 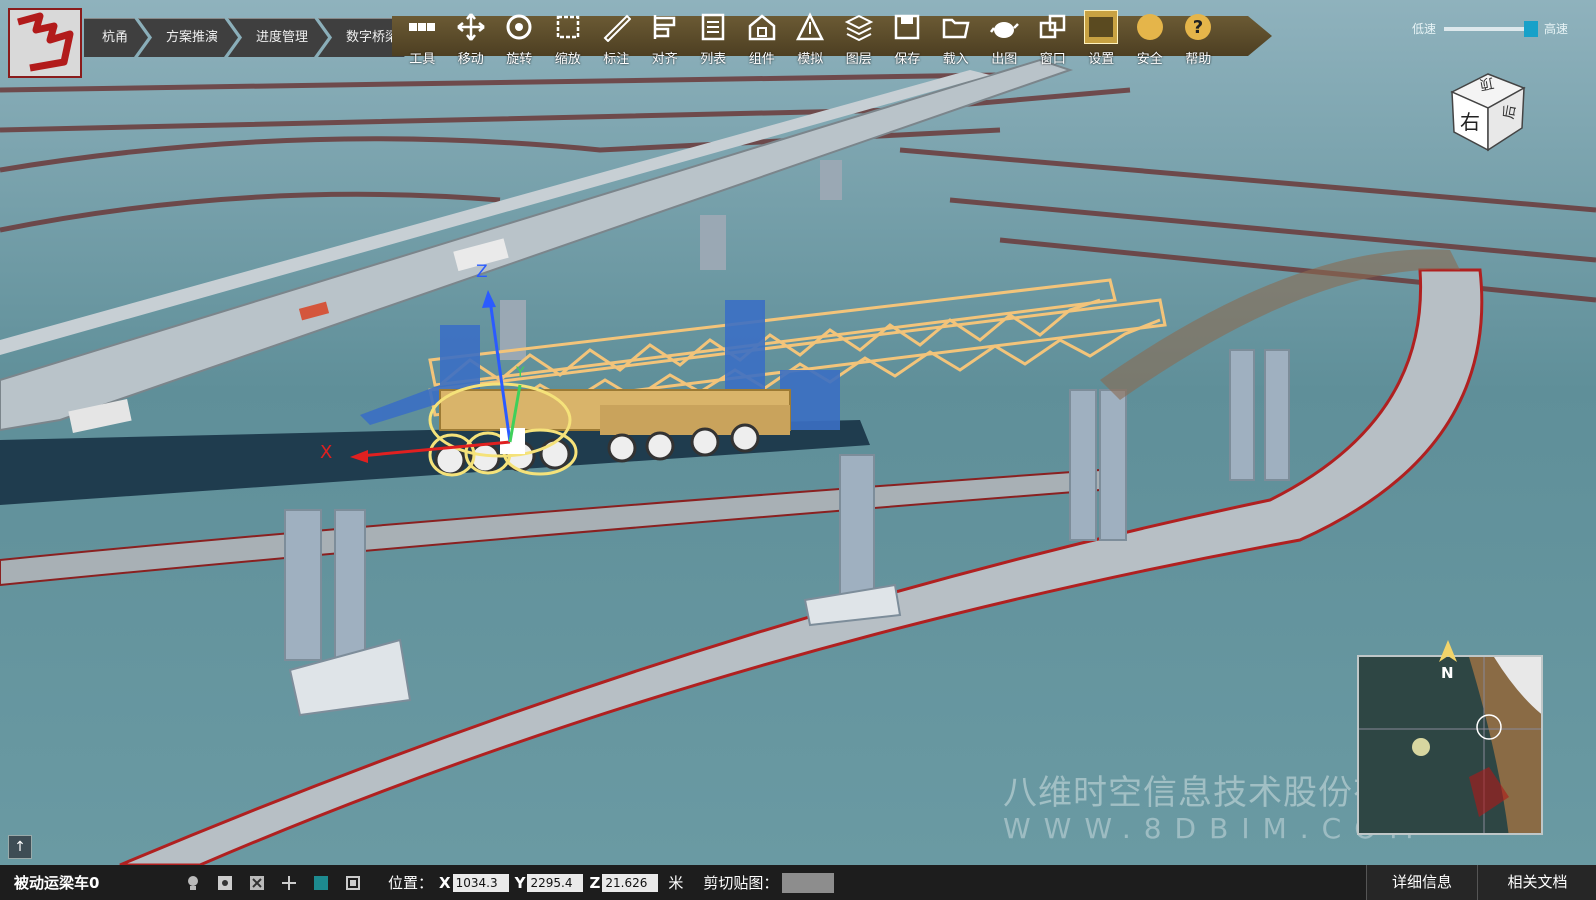 I want to click on coord-y-label: Y, so click(x=520, y=882).